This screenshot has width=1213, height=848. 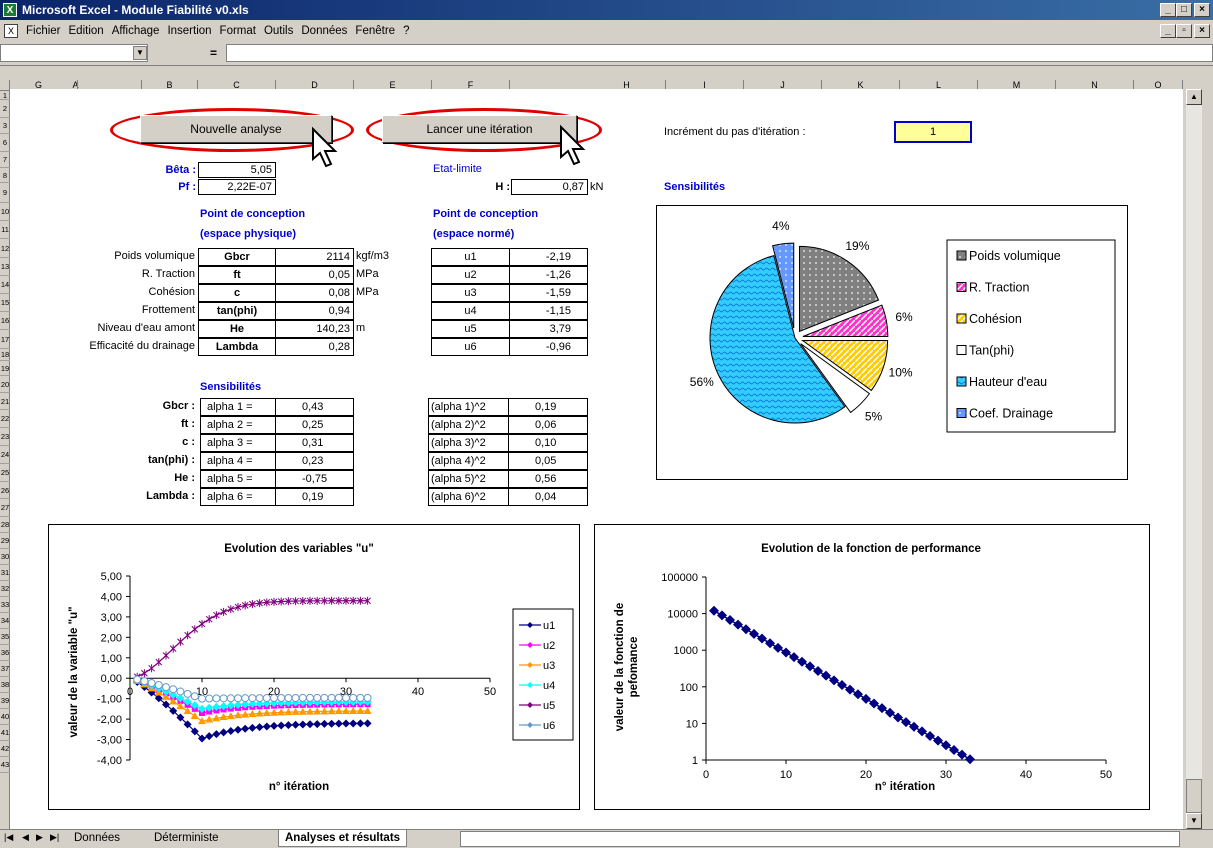 What do you see at coordinates (5, 508) in the screenshot?
I see `row-header: 27` at bounding box center [5, 508].